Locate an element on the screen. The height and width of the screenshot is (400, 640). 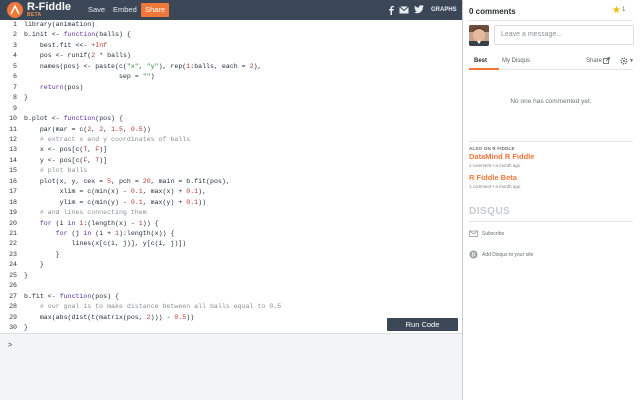
code-line: 8} is located at coordinates (231, 98).